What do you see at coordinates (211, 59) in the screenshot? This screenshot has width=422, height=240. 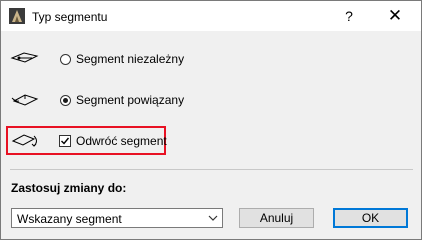 I see `option-independent-row: Segment niezależny` at bounding box center [211, 59].